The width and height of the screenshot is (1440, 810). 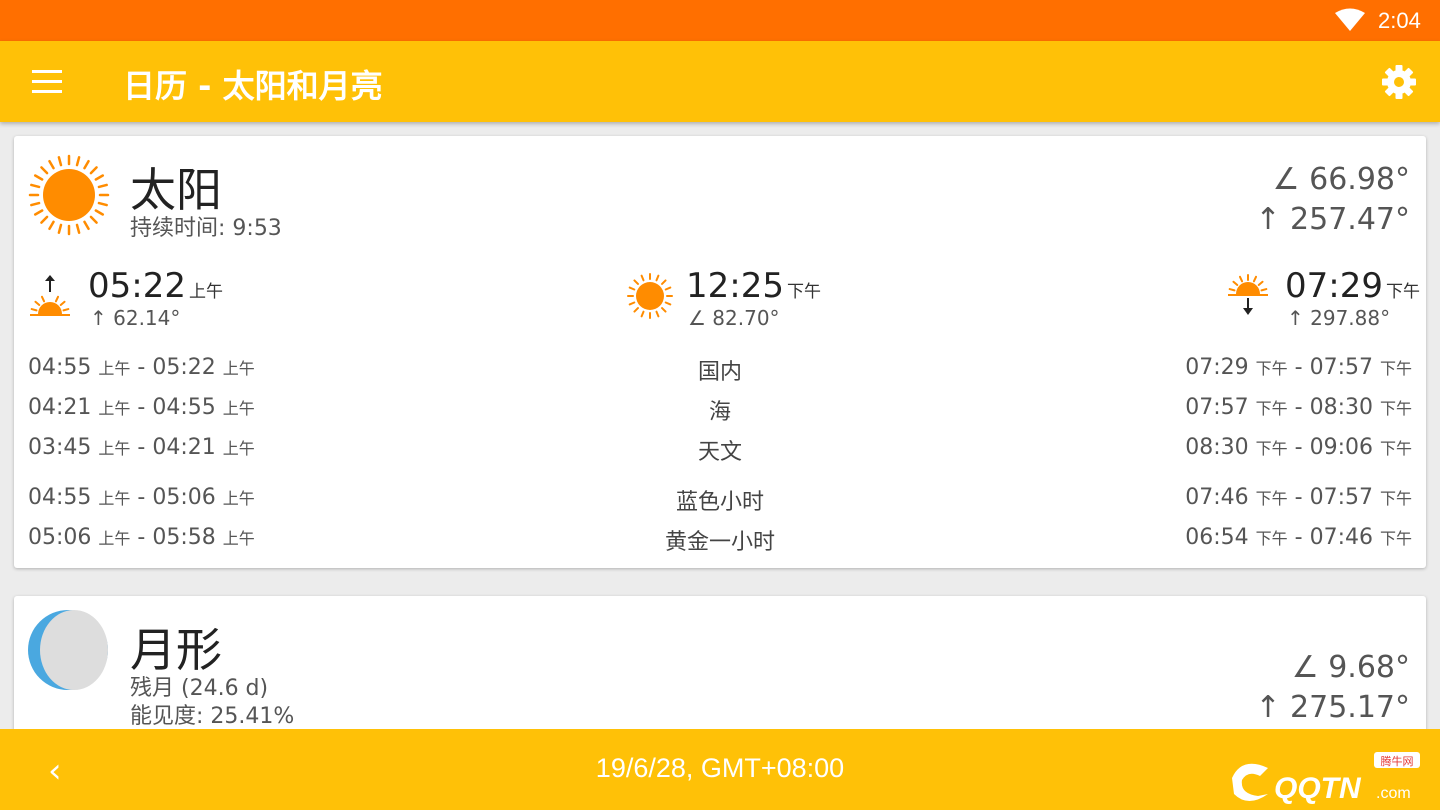 What do you see at coordinates (1334, 286) in the screenshot?
I see `sunset-time: 07:29` at bounding box center [1334, 286].